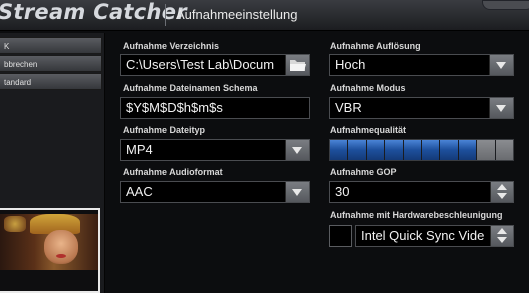  I want to click on sidebar-default-button: tandard, so click(51, 81).